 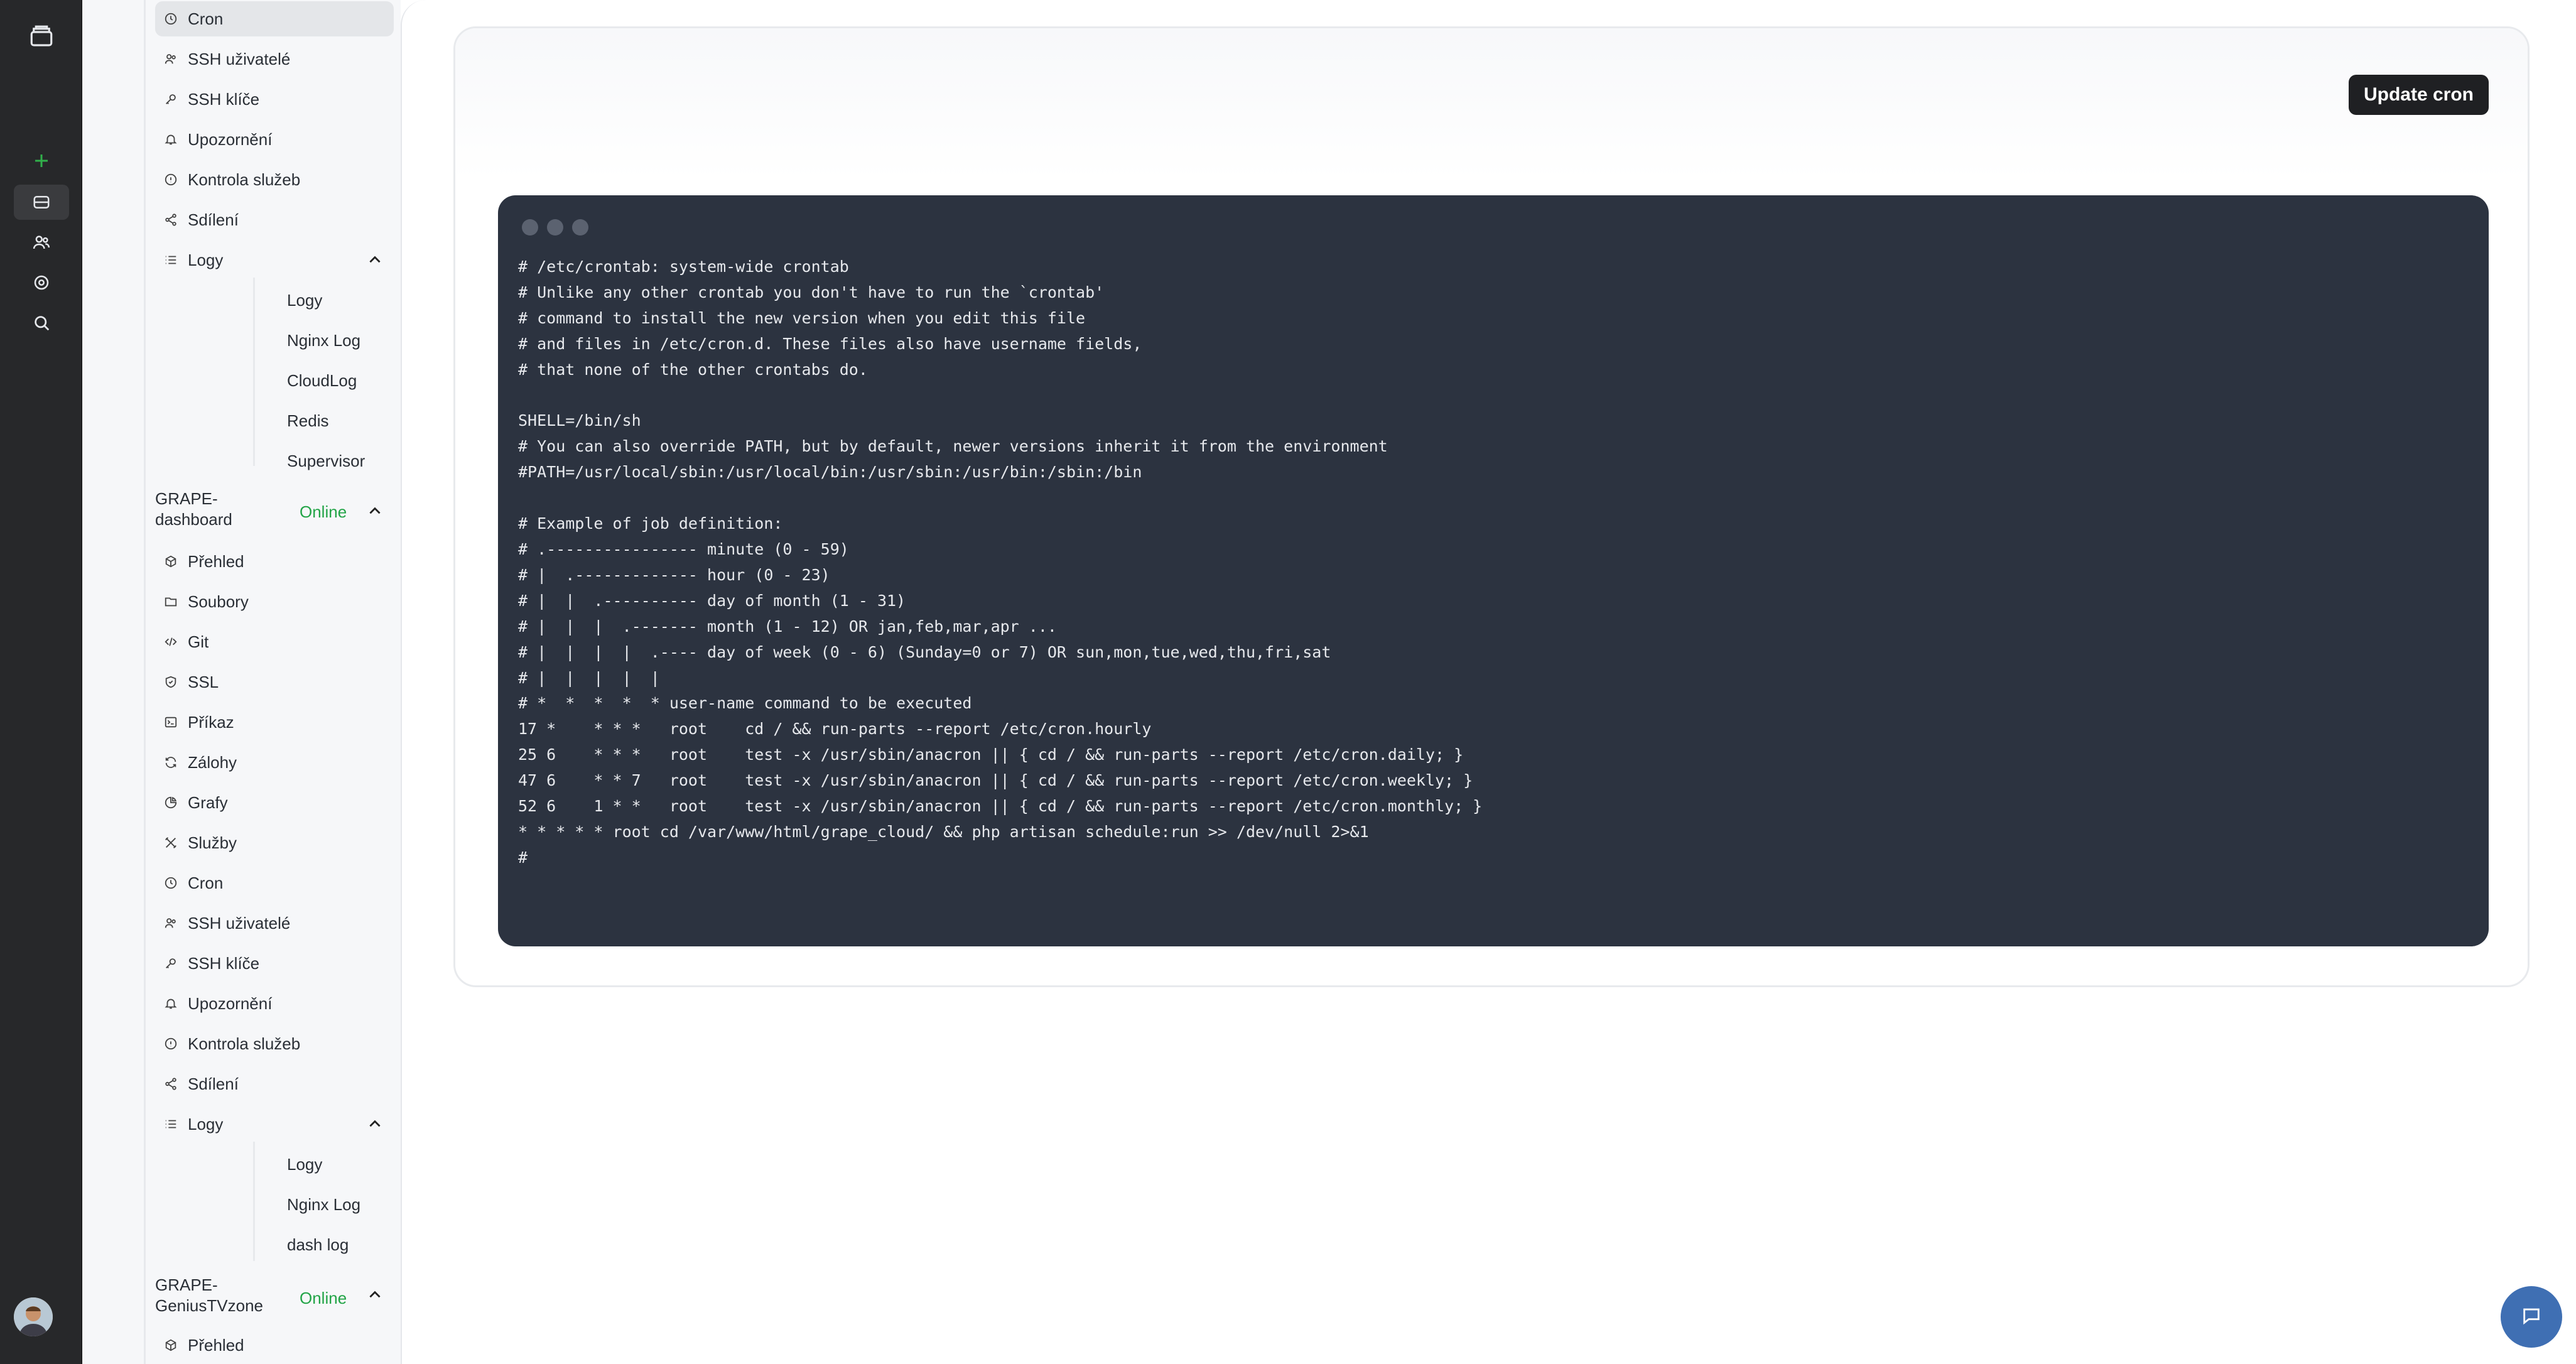 I want to click on servers-icon, so click(x=41, y=202).